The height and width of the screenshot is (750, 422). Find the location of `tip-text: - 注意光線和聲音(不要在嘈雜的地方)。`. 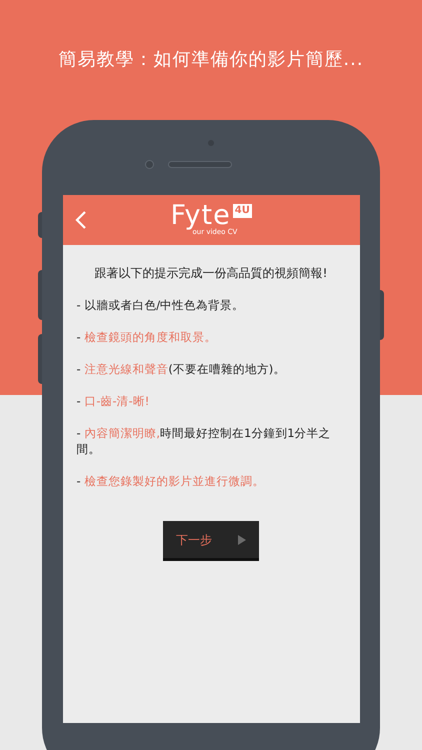

tip-text: - 注意光線和聲音(不要在嘈雜的地方)。 is located at coordinates (181, 369).